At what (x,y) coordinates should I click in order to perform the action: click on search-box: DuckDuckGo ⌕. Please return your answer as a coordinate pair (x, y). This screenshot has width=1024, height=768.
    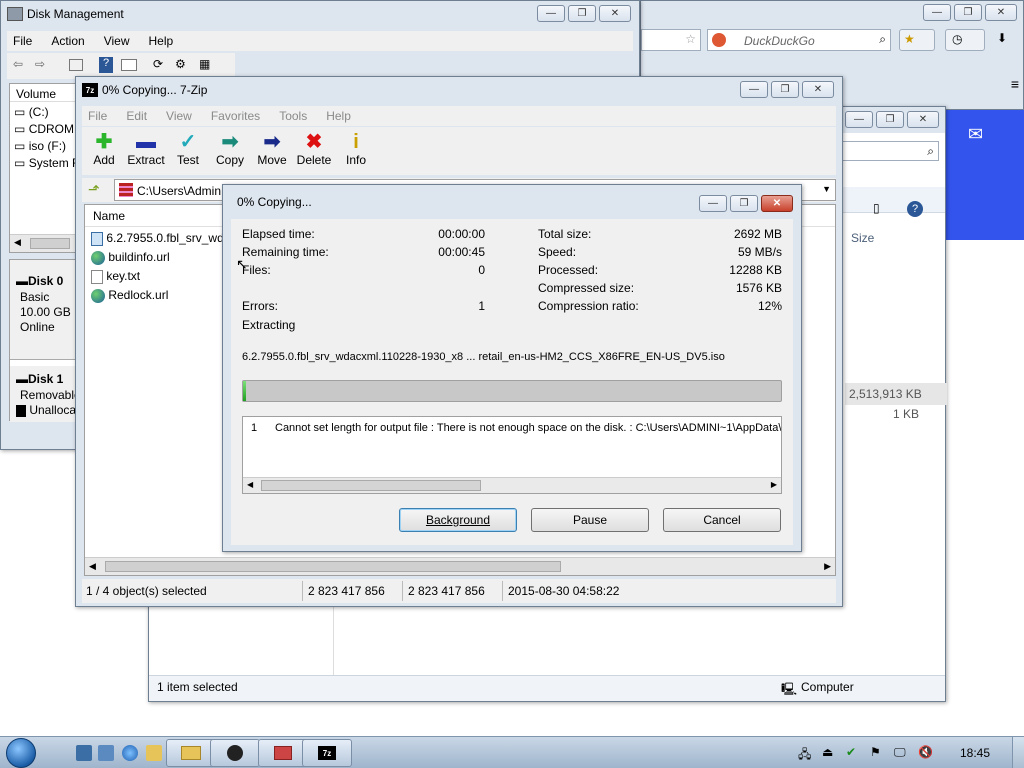
    Looking at the image, I should click on (799, 40).